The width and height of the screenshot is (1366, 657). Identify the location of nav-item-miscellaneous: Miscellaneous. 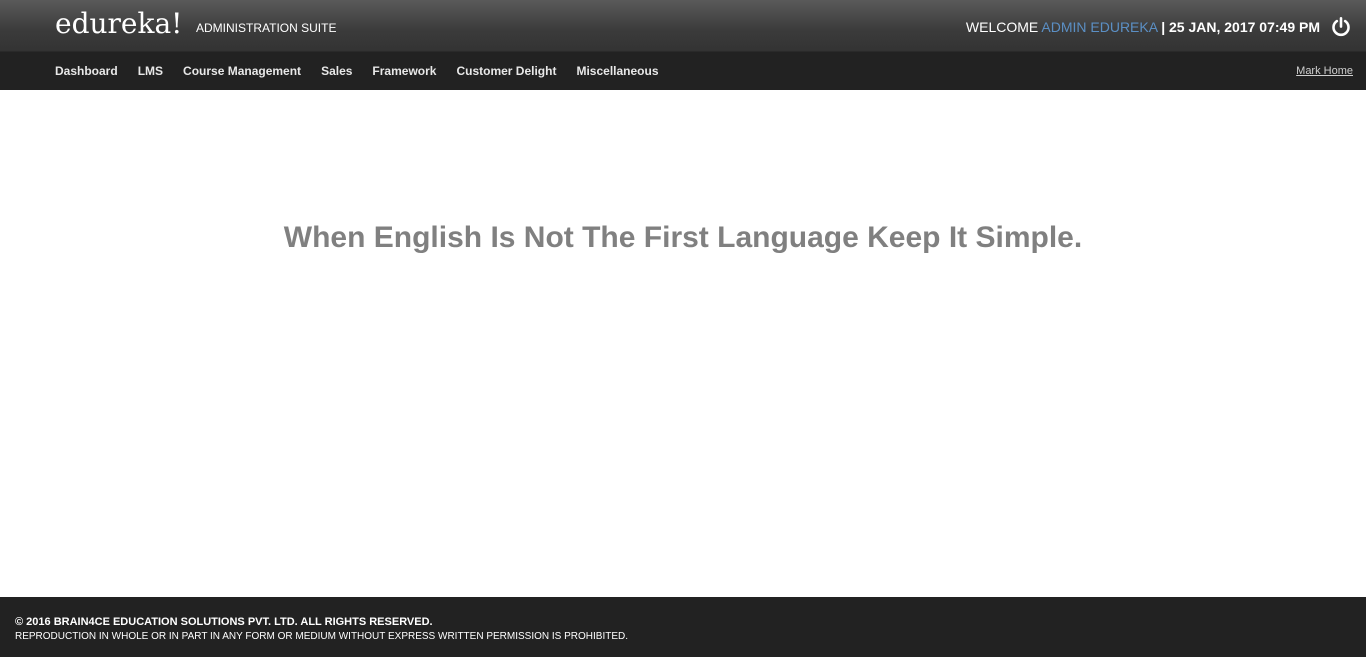
(617, 71).